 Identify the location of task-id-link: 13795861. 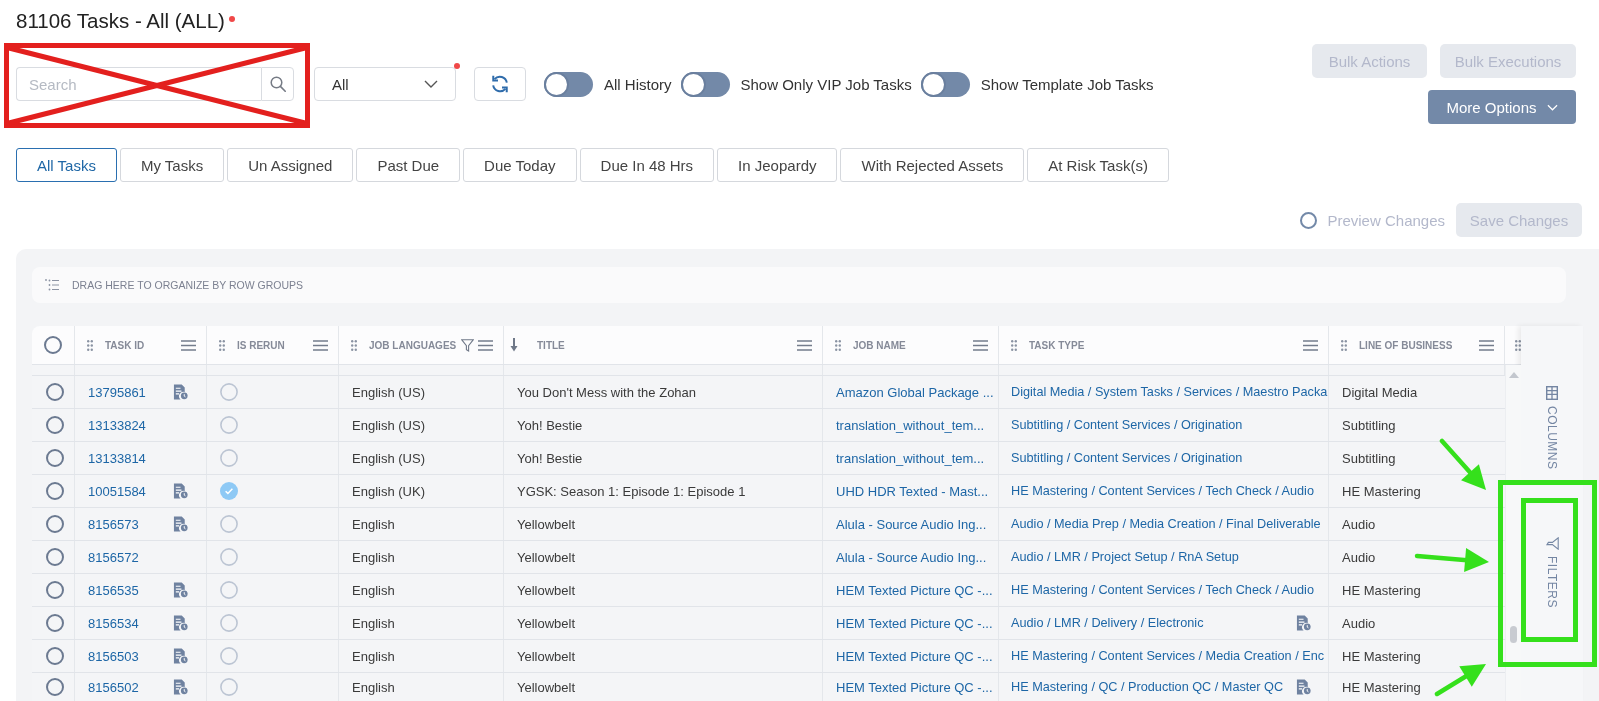
(117, 392).